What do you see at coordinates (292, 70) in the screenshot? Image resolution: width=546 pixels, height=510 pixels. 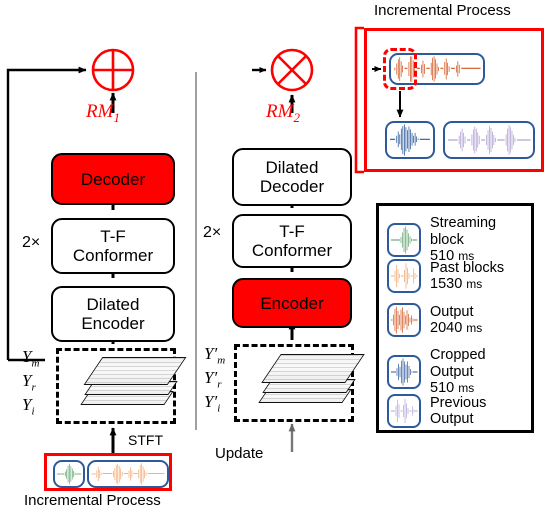 I see `product-operator-icon` at bounding box center [292, 70].